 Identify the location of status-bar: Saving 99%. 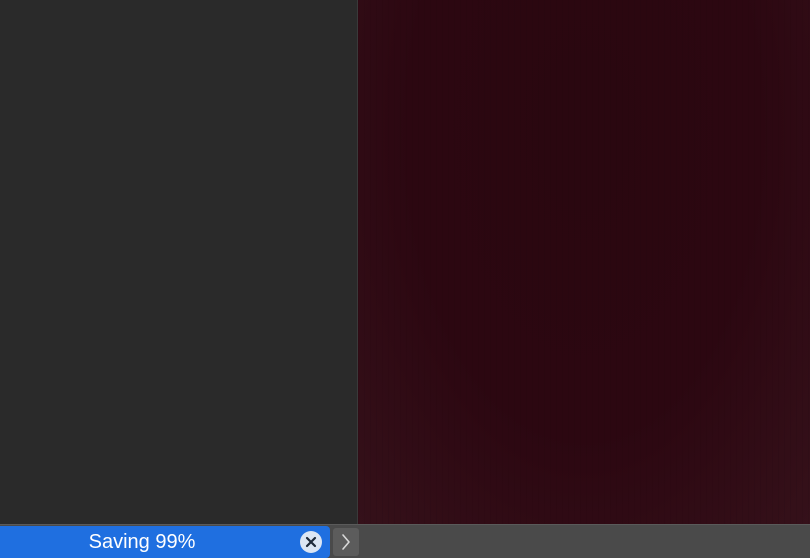
(405, 541).